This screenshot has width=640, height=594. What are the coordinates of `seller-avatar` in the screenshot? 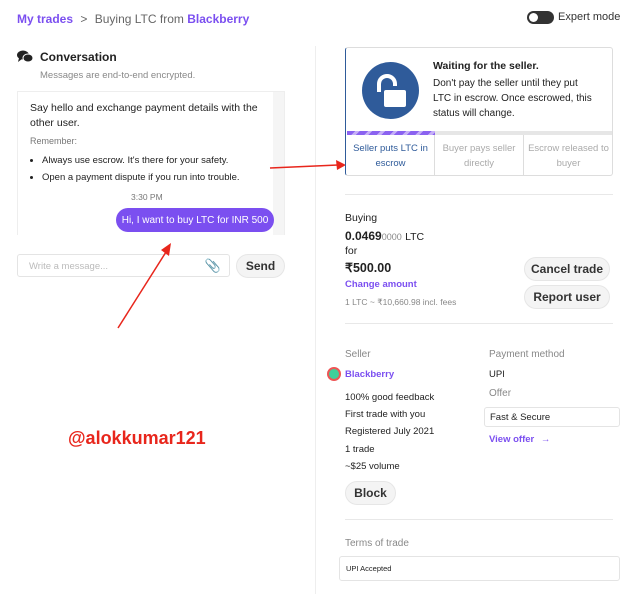 It's located at (334, 374).